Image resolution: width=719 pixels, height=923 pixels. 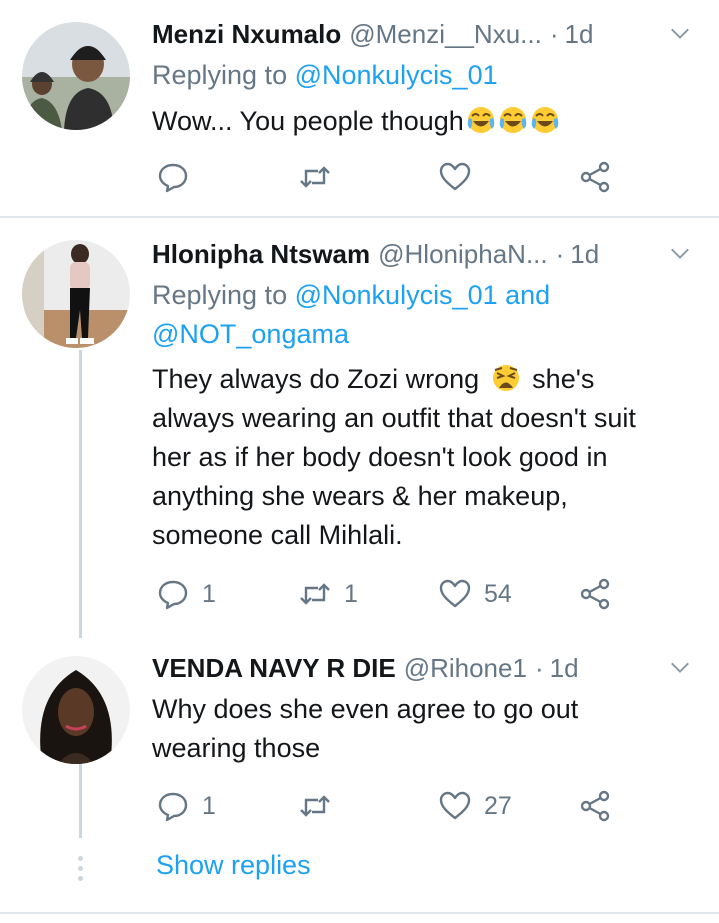 What do you see at coordinates (380, 457) in the screenshot?
I see `tweet-text-line: her as if her body doesn't look good in` at bounding box center [380, 457].